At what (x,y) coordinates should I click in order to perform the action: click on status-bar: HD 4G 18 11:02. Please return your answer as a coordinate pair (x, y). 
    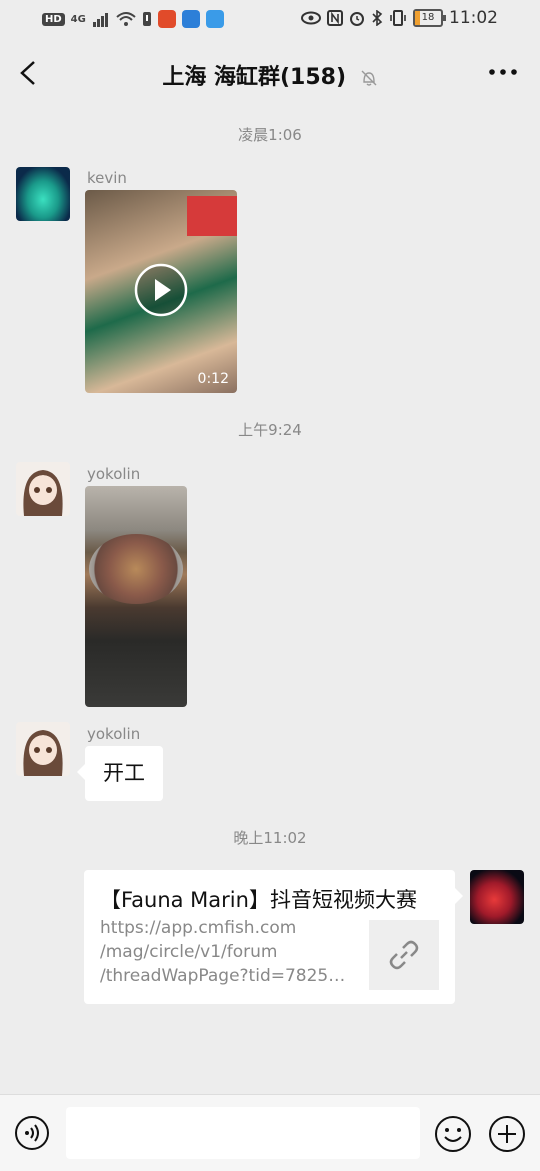
    Looking at the image, I should click on (270, 20).